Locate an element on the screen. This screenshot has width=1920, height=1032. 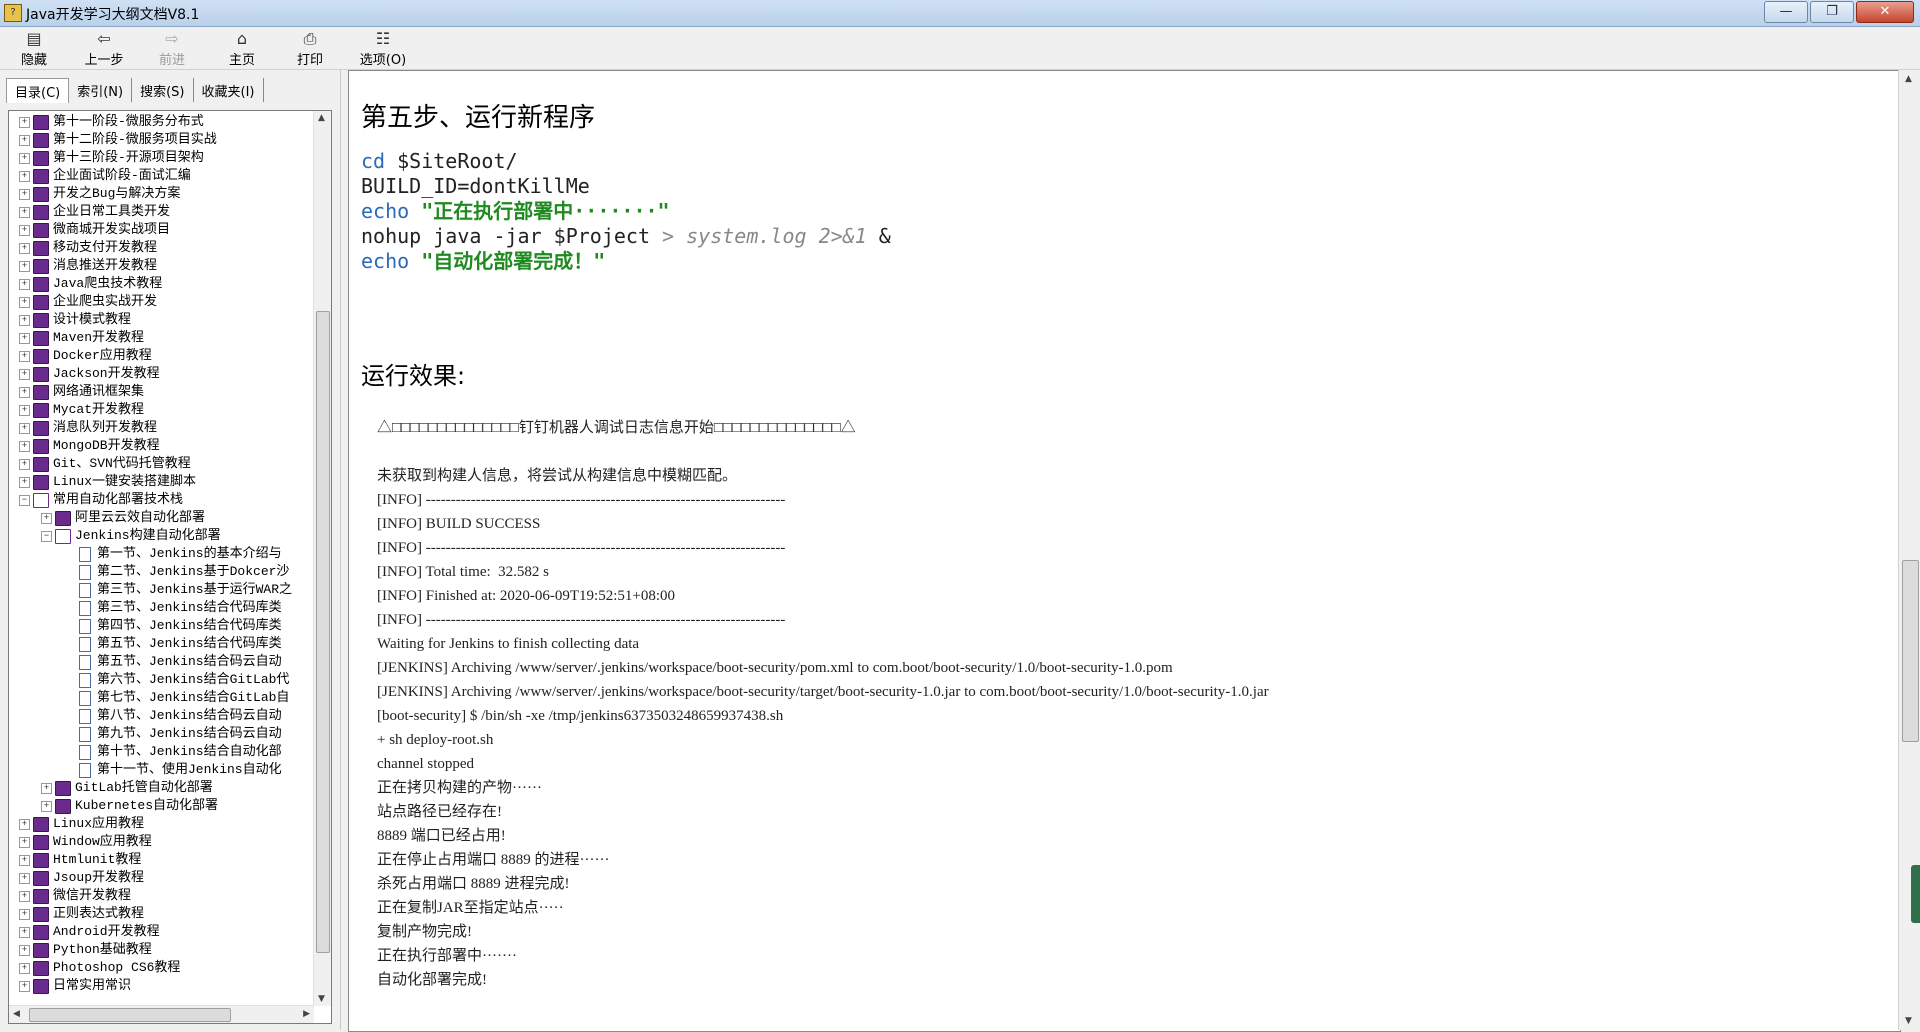
tree-item: + 企业面试阶段-面试汇编 is located at coordinates (161, 176).